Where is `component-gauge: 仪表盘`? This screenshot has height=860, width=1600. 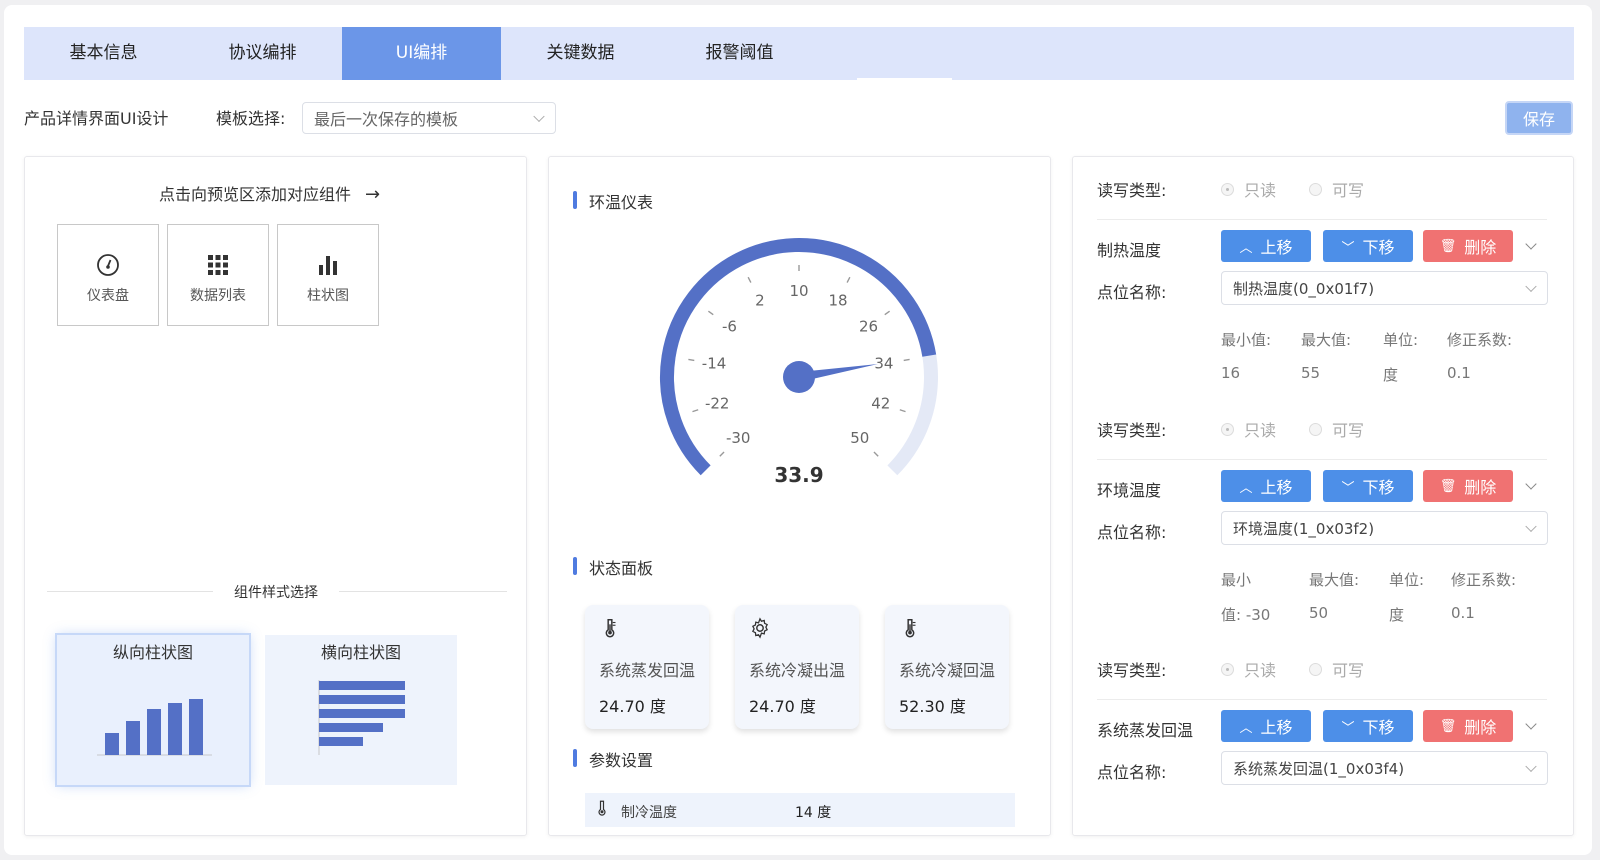 component-gauge: 仪表盘 is located at coordinates (108, 275).